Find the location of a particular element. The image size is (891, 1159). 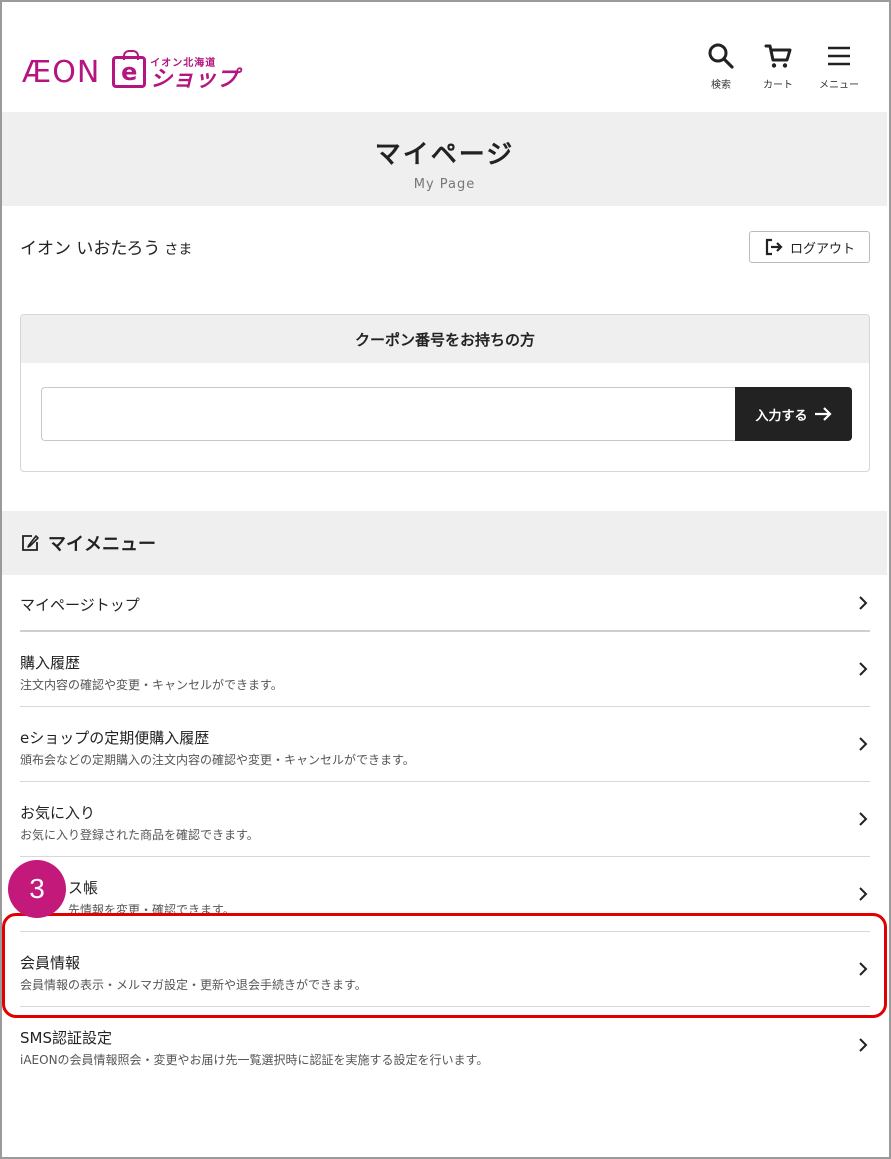

edit-note-icon is located at coordinates (30, 543).